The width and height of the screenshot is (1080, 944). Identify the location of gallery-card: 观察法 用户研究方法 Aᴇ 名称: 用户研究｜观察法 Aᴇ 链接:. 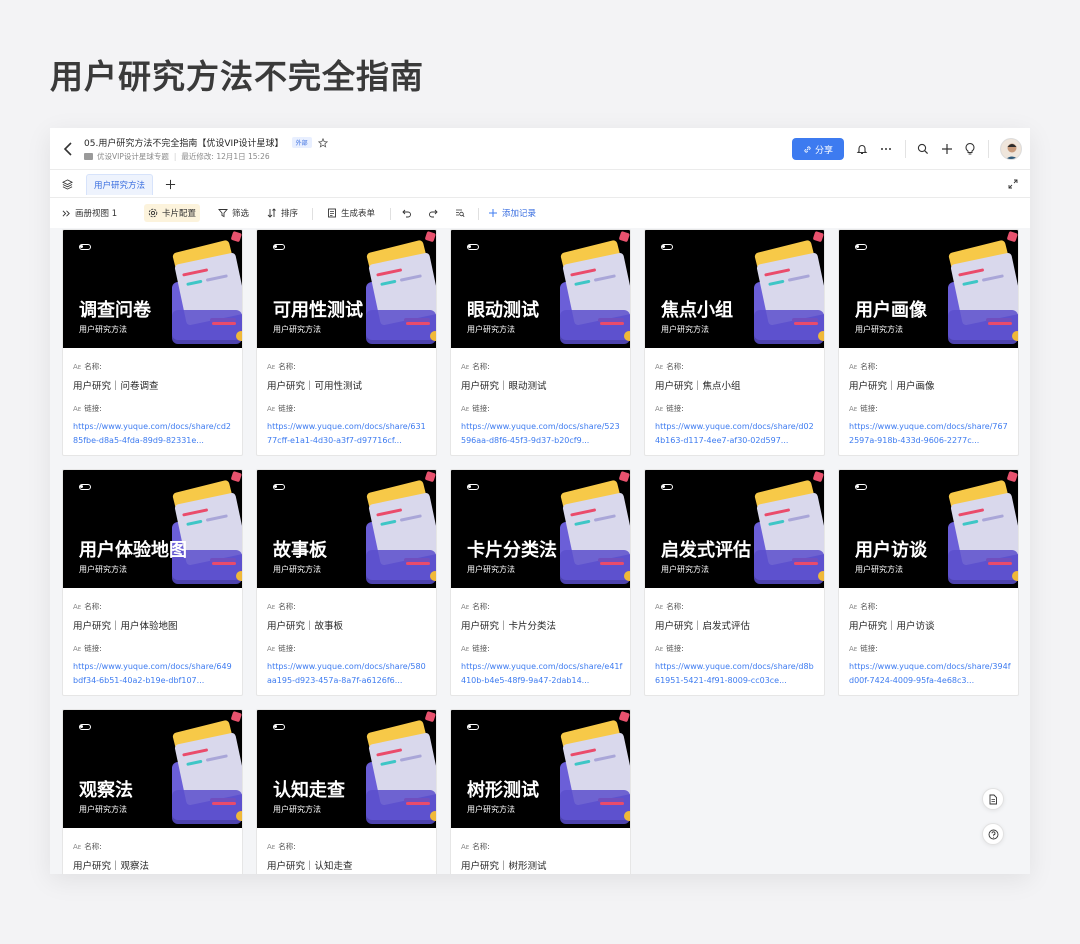
(152, 791).